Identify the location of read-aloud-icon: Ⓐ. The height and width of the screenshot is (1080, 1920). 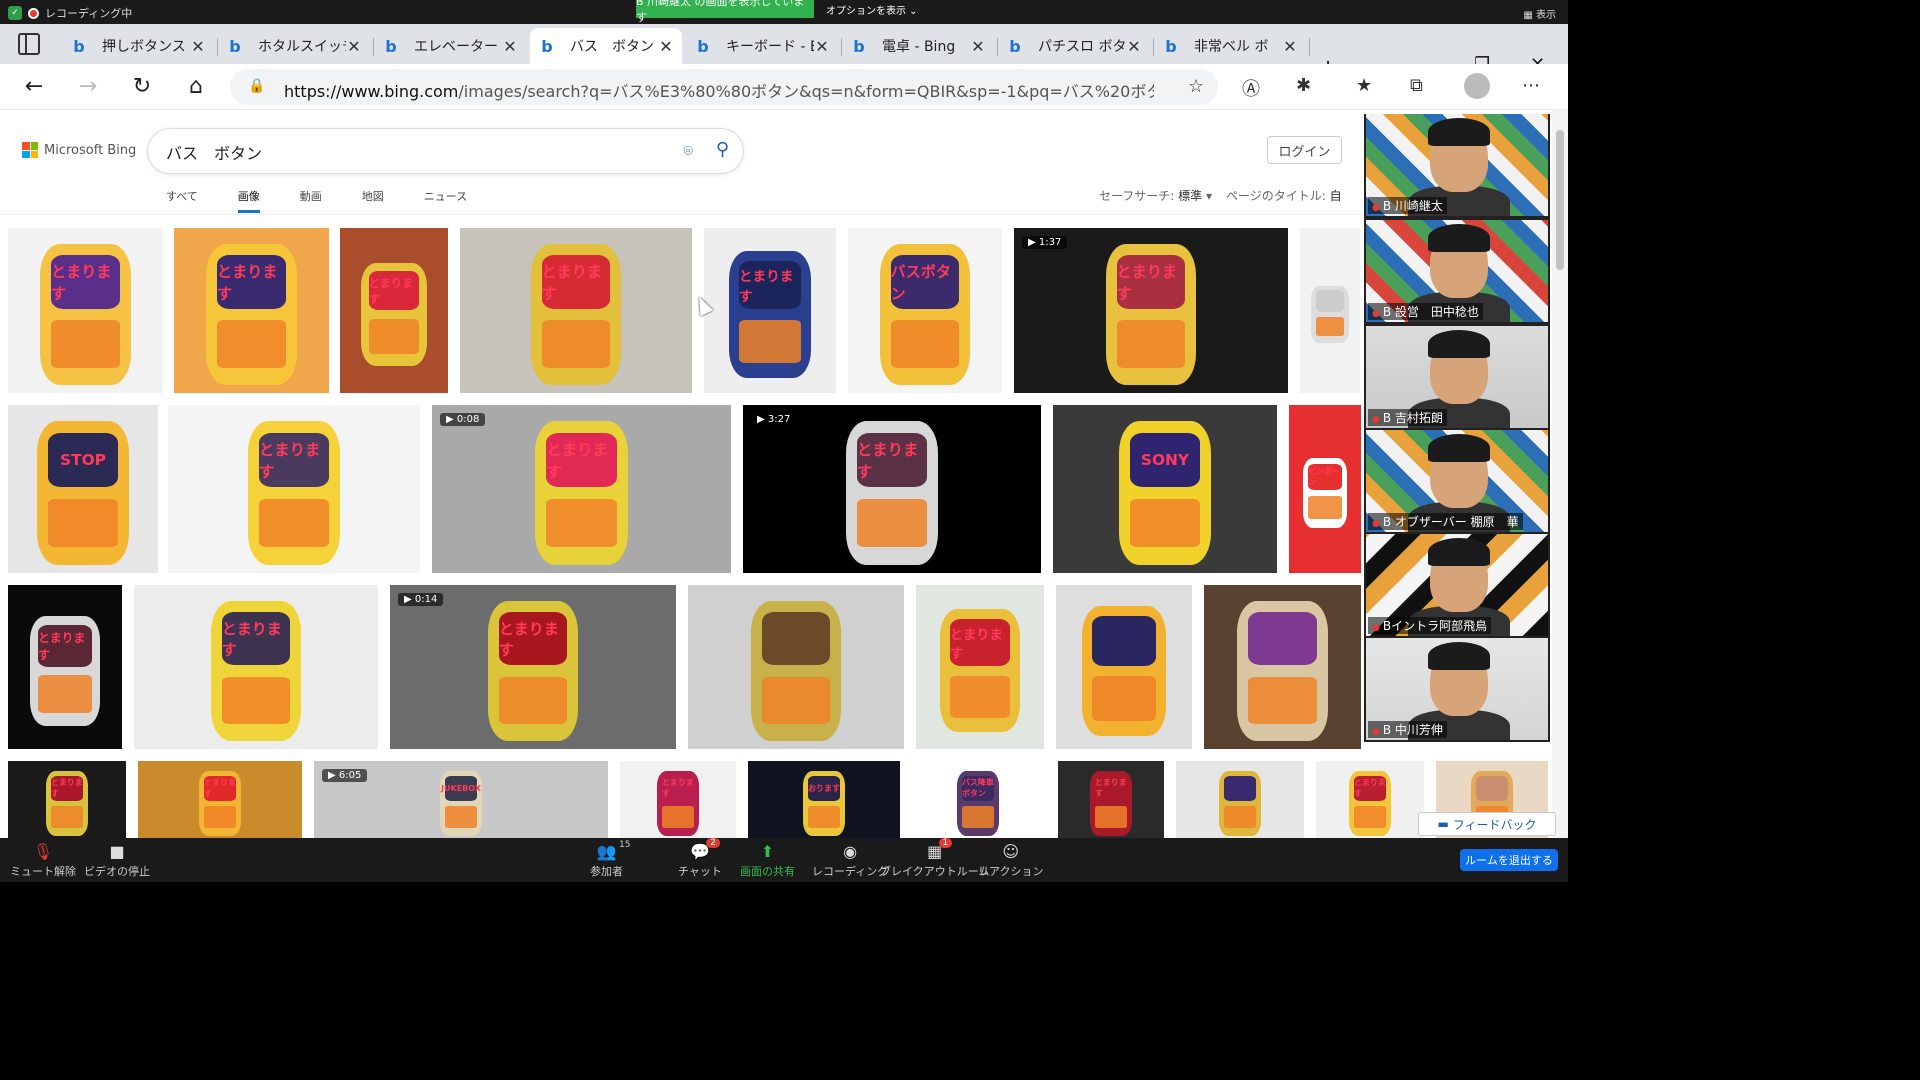
(1251, 88).